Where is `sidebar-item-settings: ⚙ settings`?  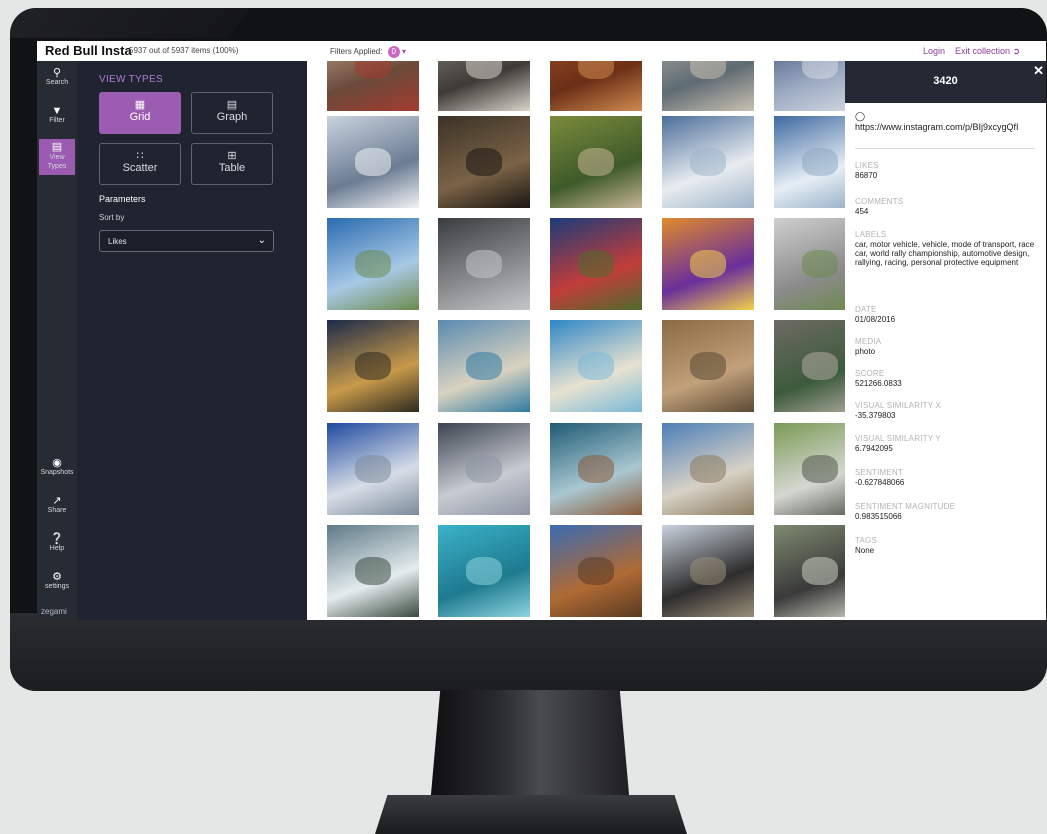 sidebar-item-settings: ⚙ settings is located at coordinates (57, 580).